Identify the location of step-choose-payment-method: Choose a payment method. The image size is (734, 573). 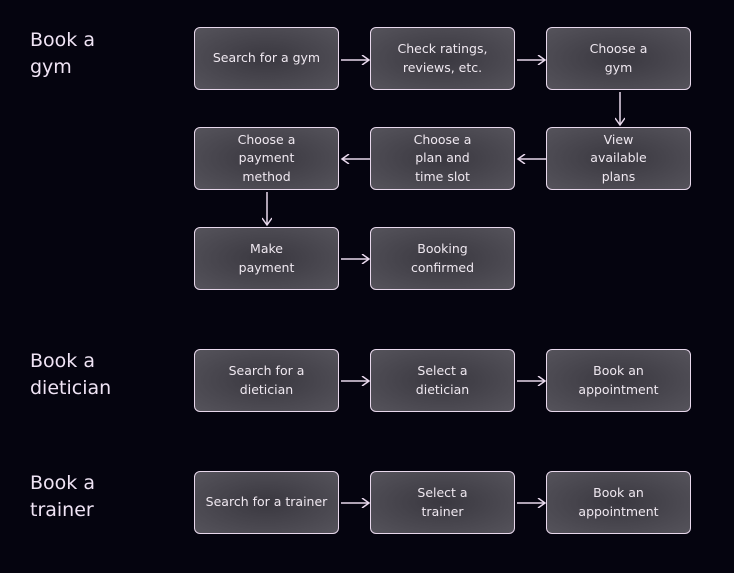
(266, 158).